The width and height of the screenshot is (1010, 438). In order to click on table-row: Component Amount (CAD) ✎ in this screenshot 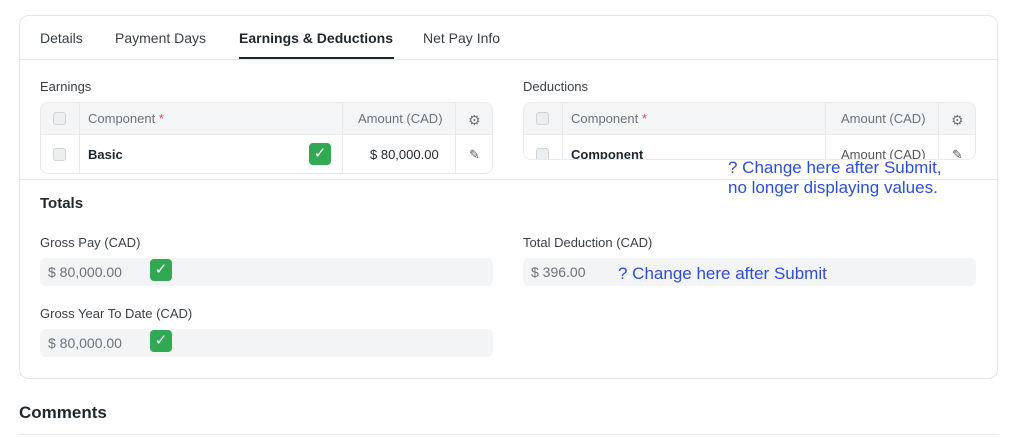, I will do `click(749, 147)`.